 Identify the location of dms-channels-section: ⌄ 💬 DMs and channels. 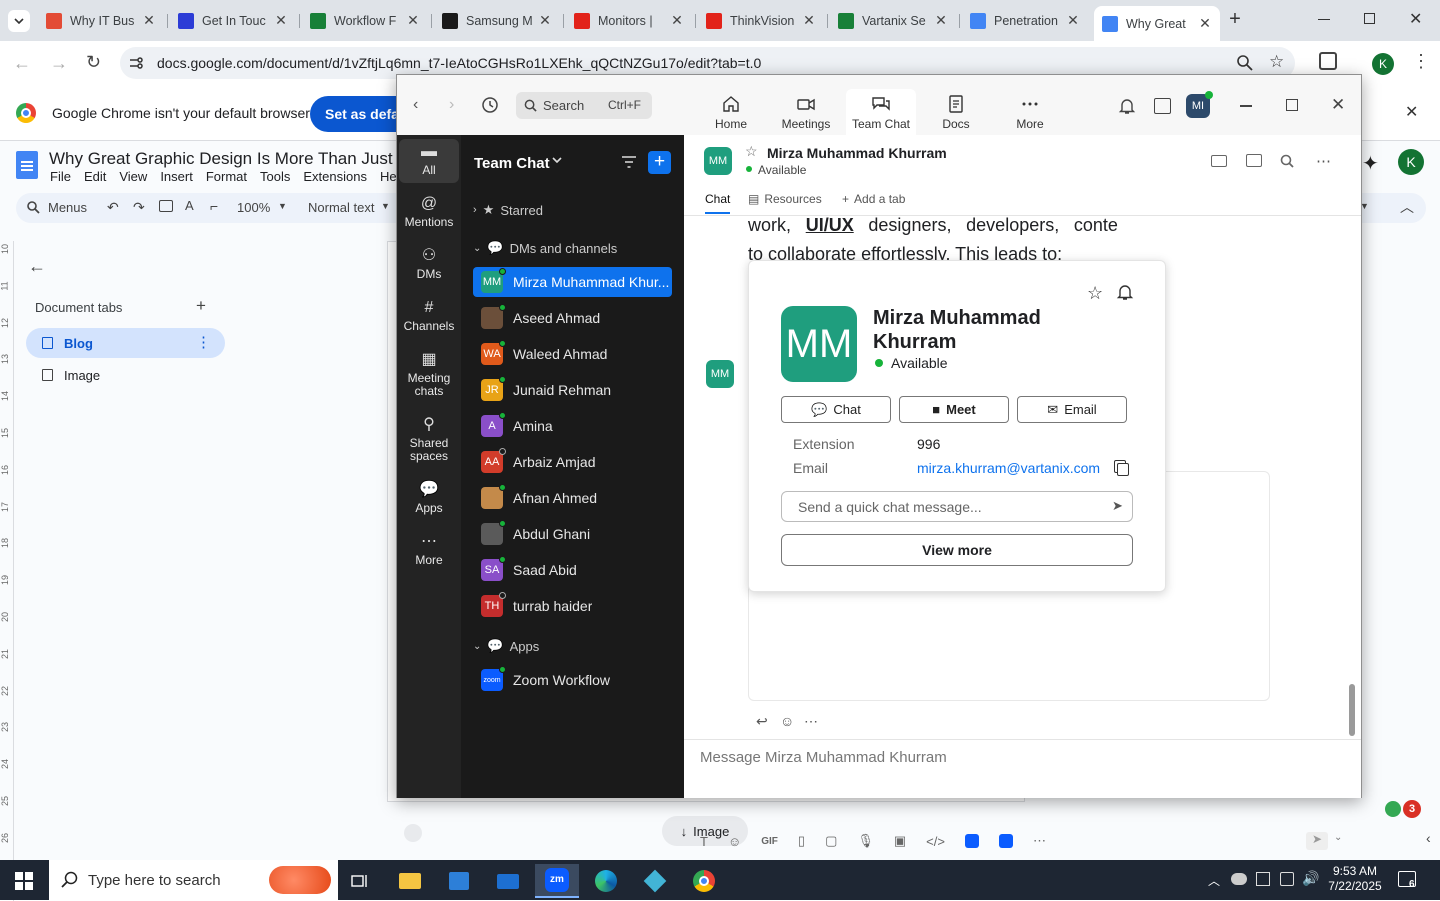
(573, 248).